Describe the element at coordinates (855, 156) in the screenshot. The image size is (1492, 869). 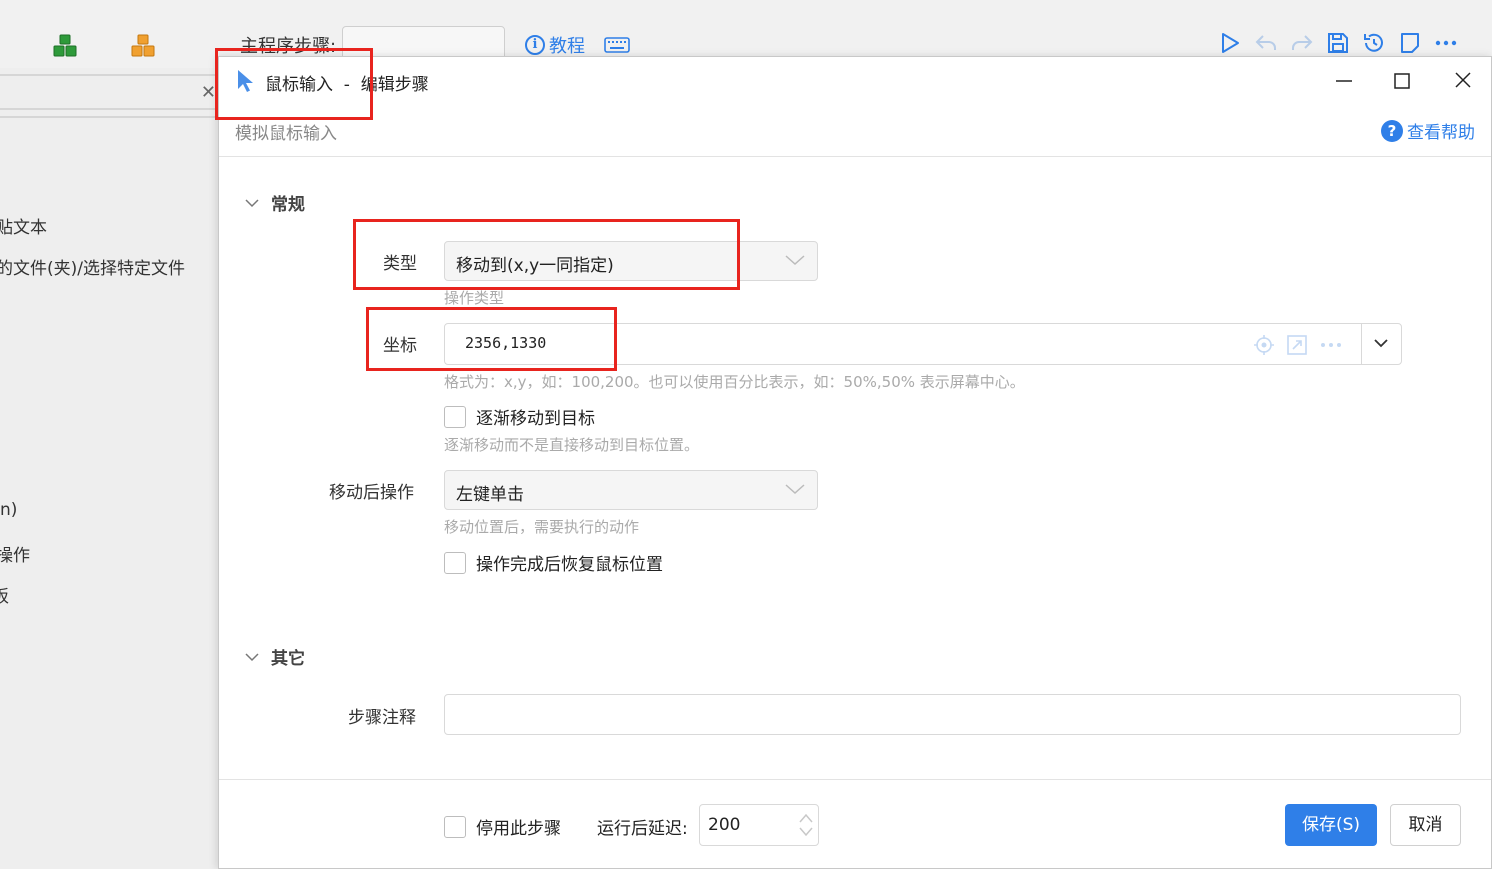
I see `header-divider` at that location.